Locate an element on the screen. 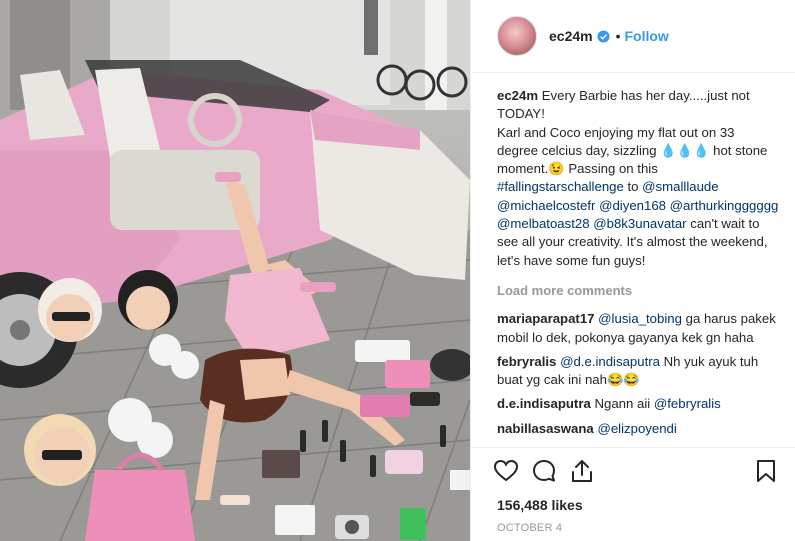  post-header: ec24m • Follow is located at coordinates (633, 36).